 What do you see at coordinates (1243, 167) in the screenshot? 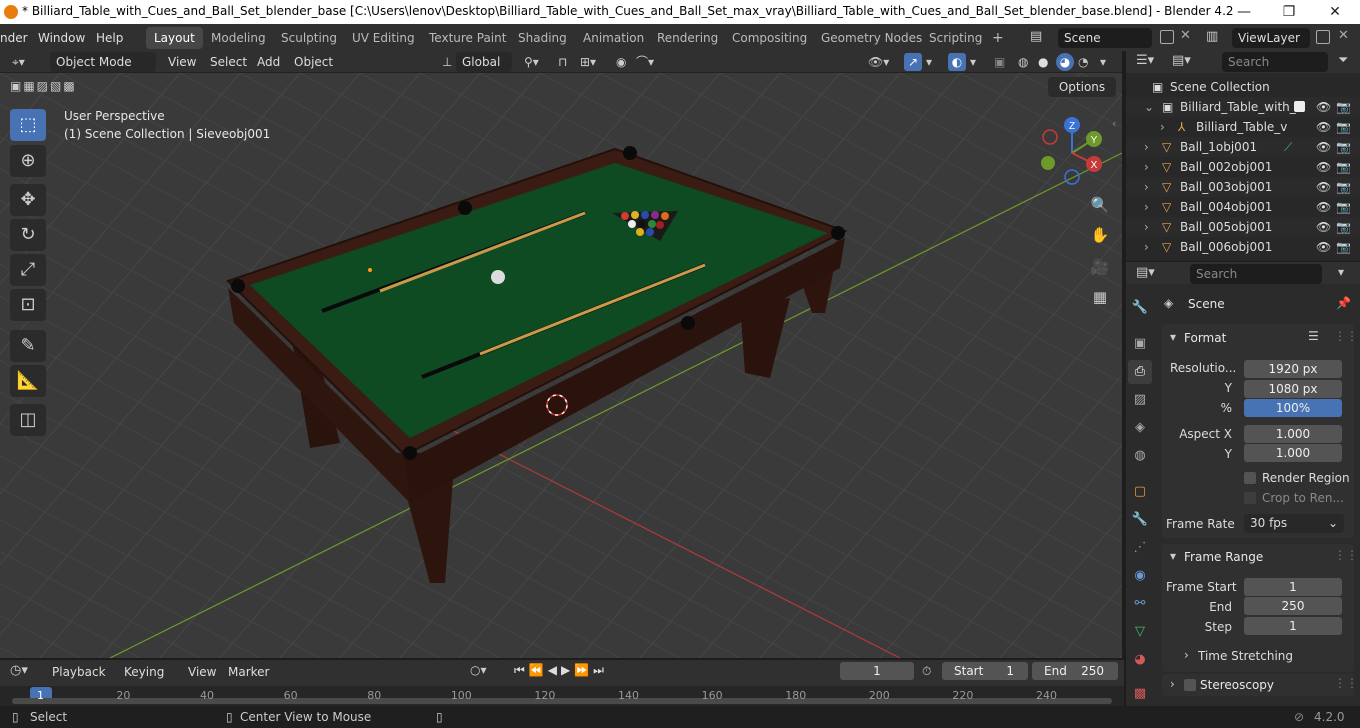
I see `outliner-row: › ▽ Ball_002obj001 👁 📷` at bounding box center [1243, 167].